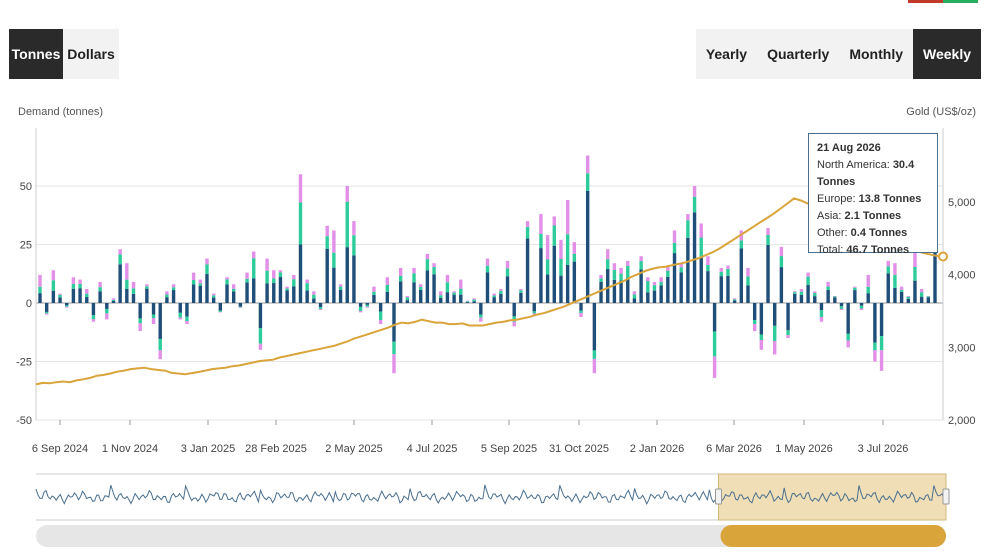  I want to click on left-tick-label: 25, so click(26, 246).